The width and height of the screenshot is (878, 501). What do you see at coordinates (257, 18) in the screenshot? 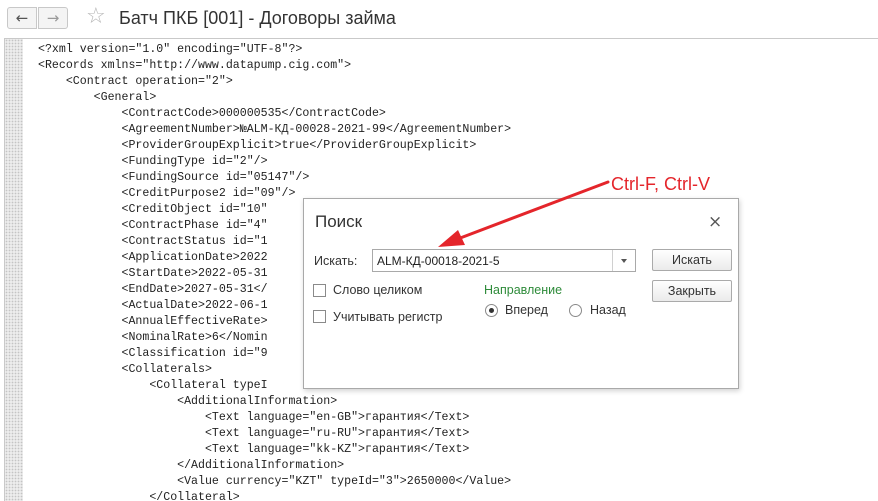
I see `window-title: Батч ПКБ [001] - Договоры займа` at bounding box center [257, 18].